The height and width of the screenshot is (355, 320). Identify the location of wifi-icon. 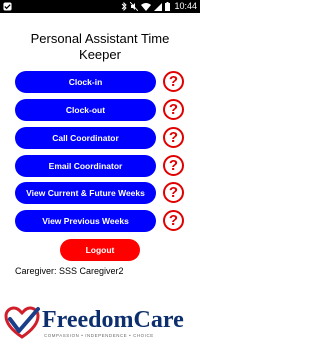
(146, 7).